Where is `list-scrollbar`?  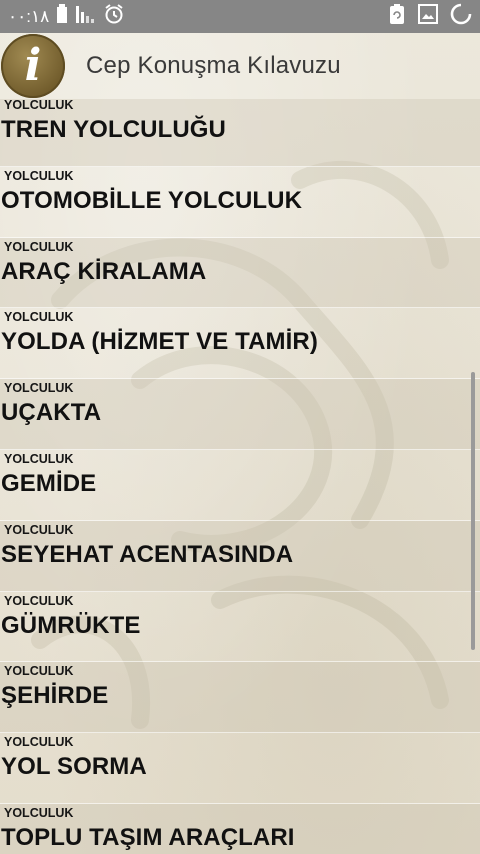 list-scrollbar is located at coordinates (473, 511).